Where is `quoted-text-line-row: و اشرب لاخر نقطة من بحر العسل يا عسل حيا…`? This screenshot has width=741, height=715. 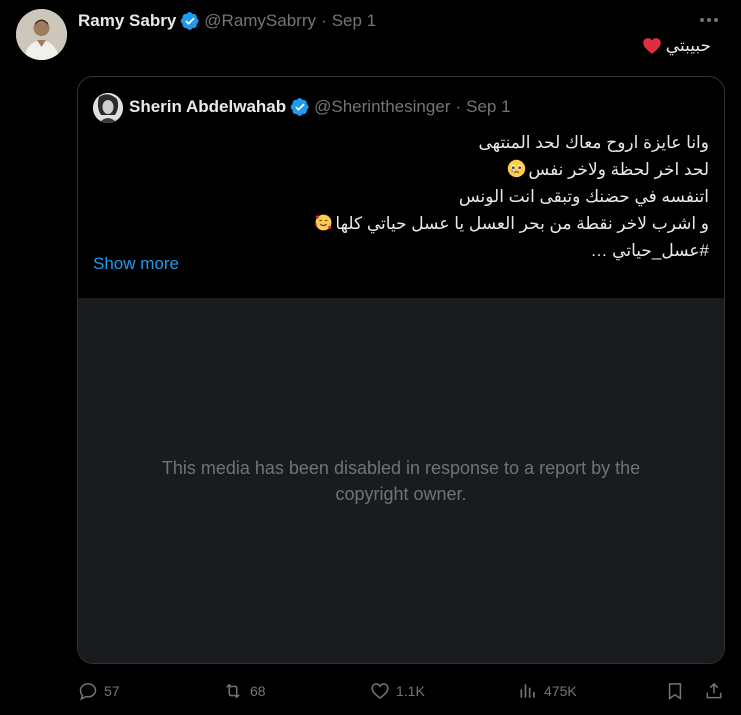
quoted-text-line-row: و اشرب لاخر نقطة من بحر العسل يا عسل حيا… is located at coordinates (404, 223).